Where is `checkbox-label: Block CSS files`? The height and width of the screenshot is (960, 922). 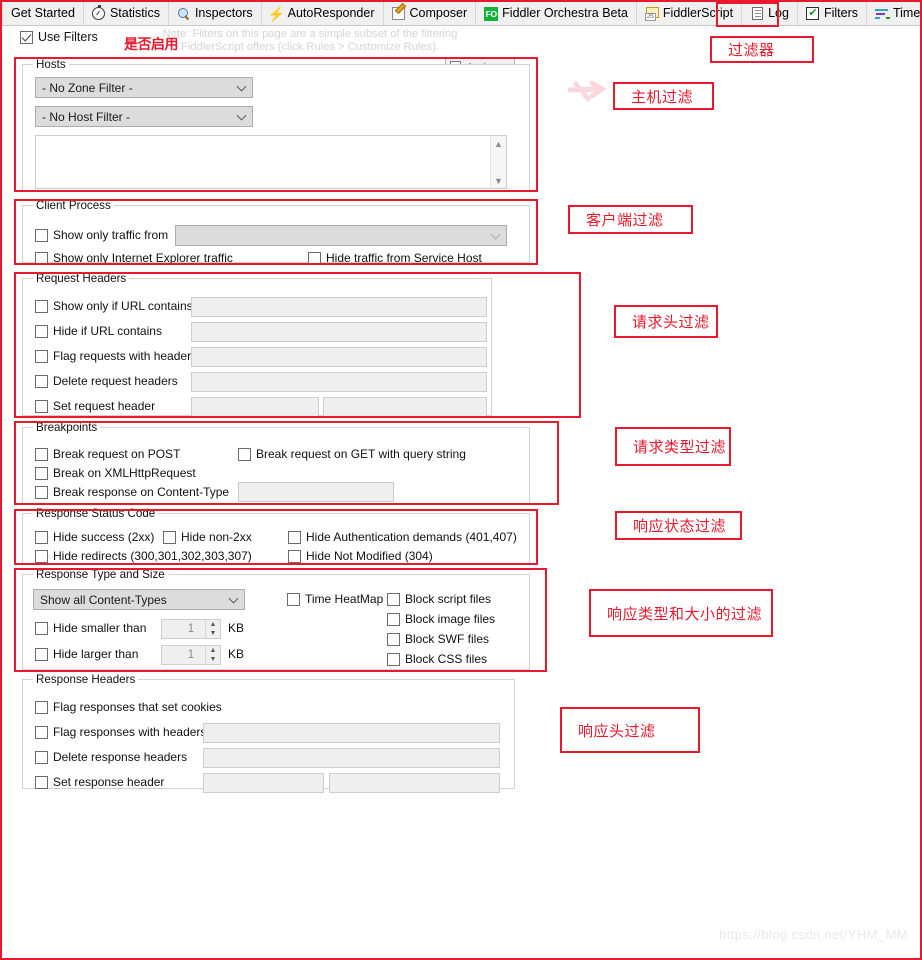 checkbox-label: Block CSS files is located at coordinates (446, 659).